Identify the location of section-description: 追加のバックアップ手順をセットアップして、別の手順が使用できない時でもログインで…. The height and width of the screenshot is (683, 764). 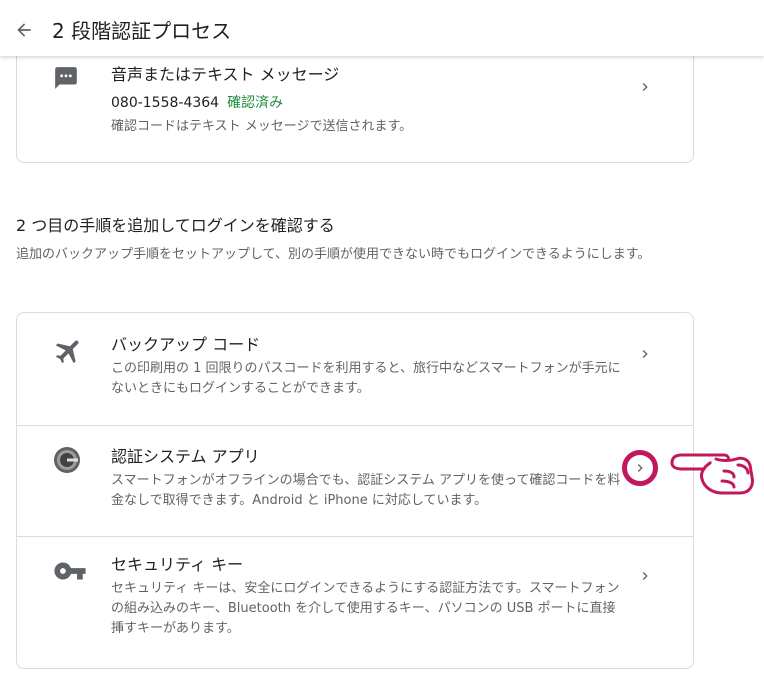
(333, 254).